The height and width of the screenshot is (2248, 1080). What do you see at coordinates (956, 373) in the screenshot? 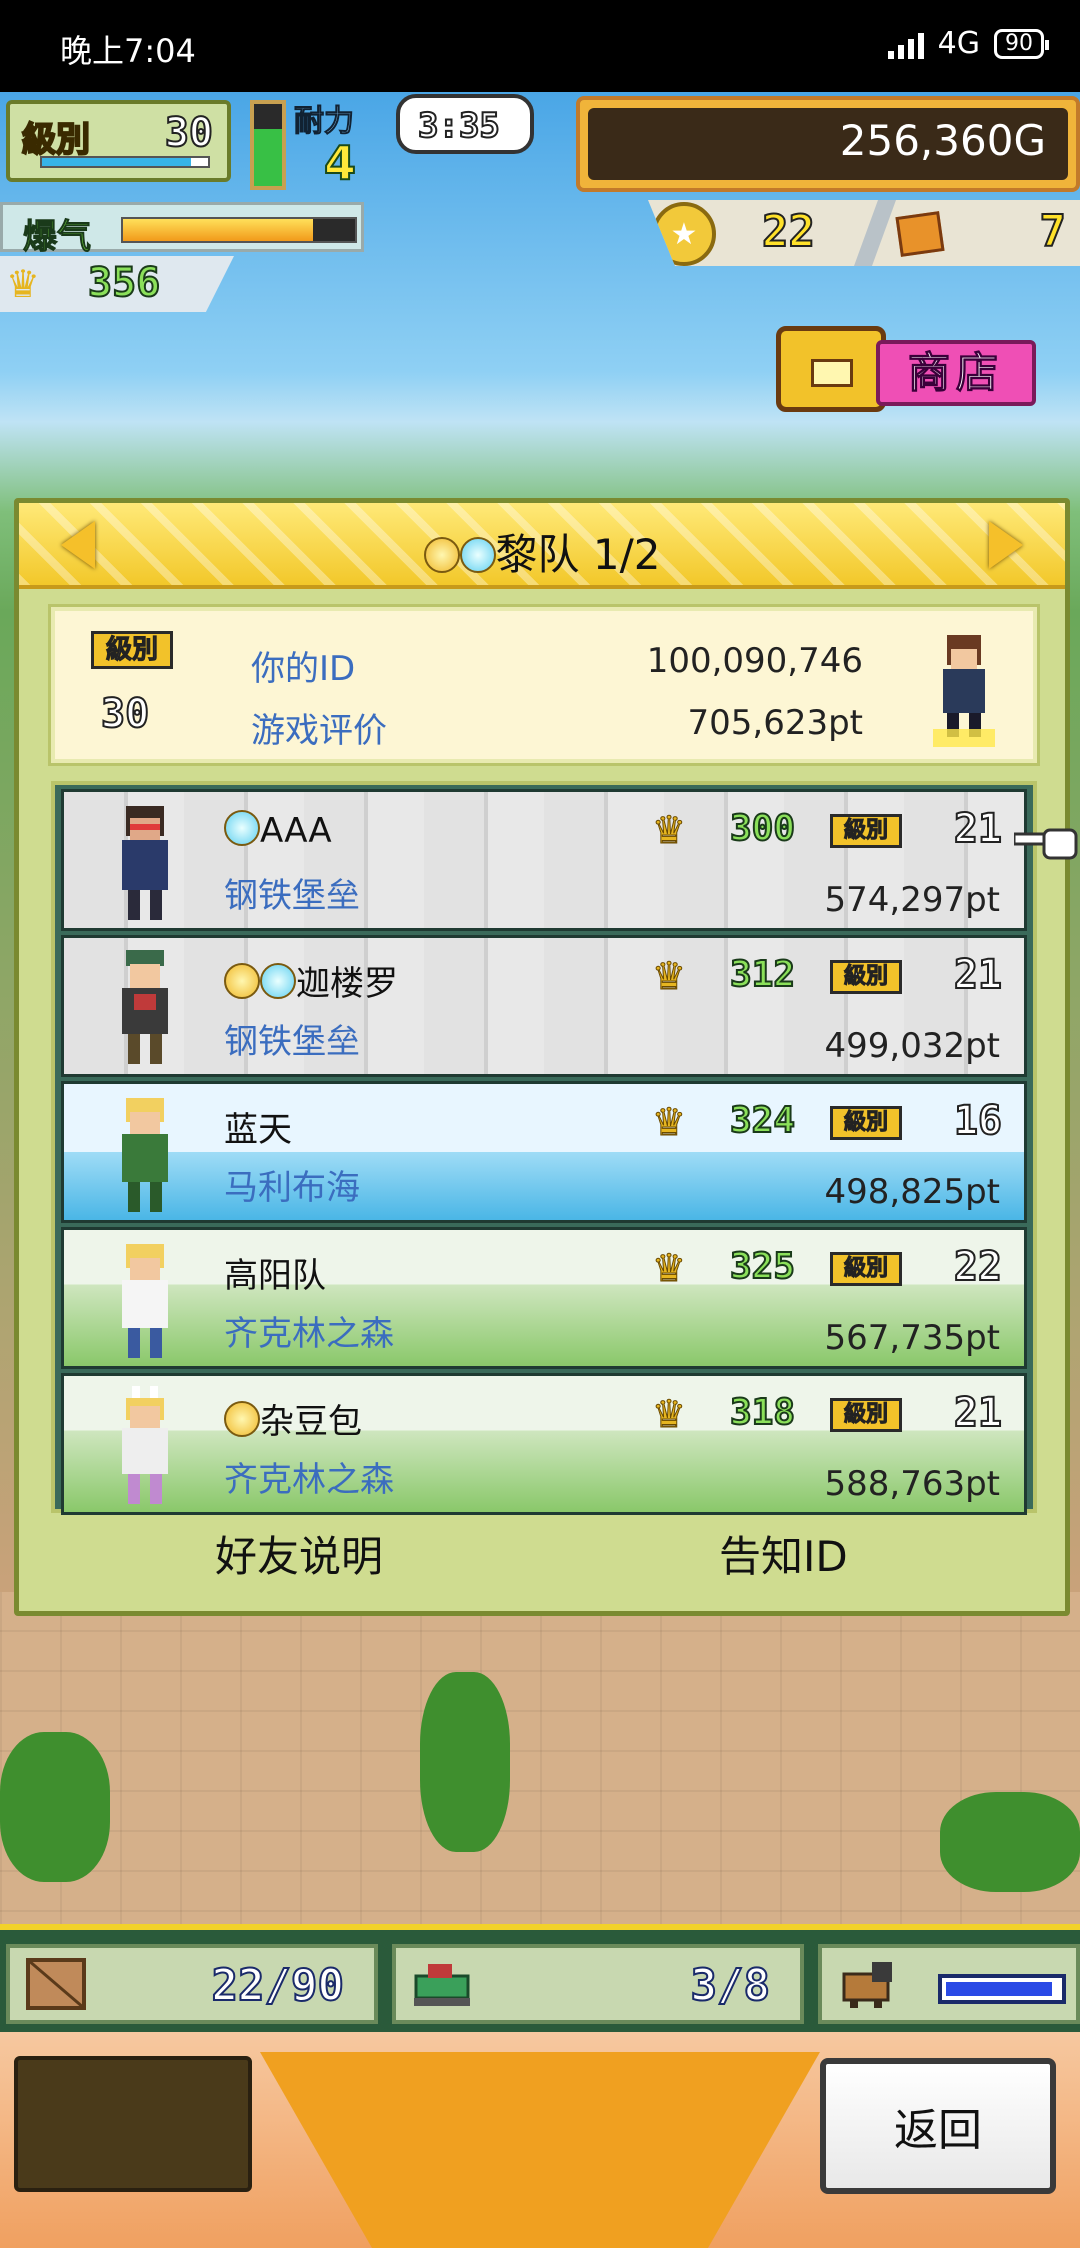
I see `shop-label: 商店` at bounding box center [956, 373].